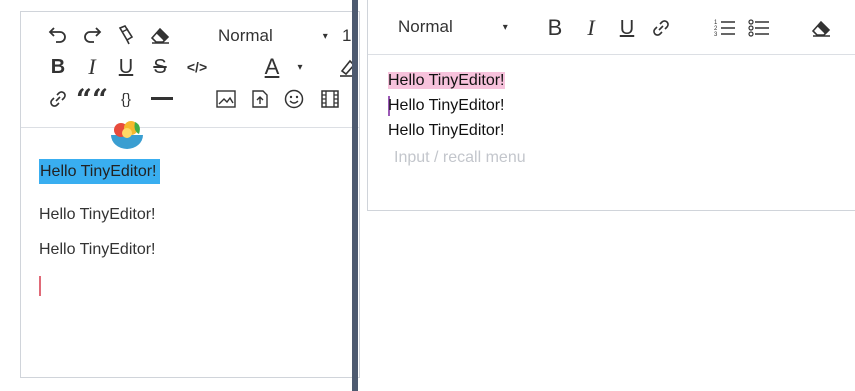 The height and width of the screenshot is (391, 855). I want to click on image-icon, so click(226, 99).